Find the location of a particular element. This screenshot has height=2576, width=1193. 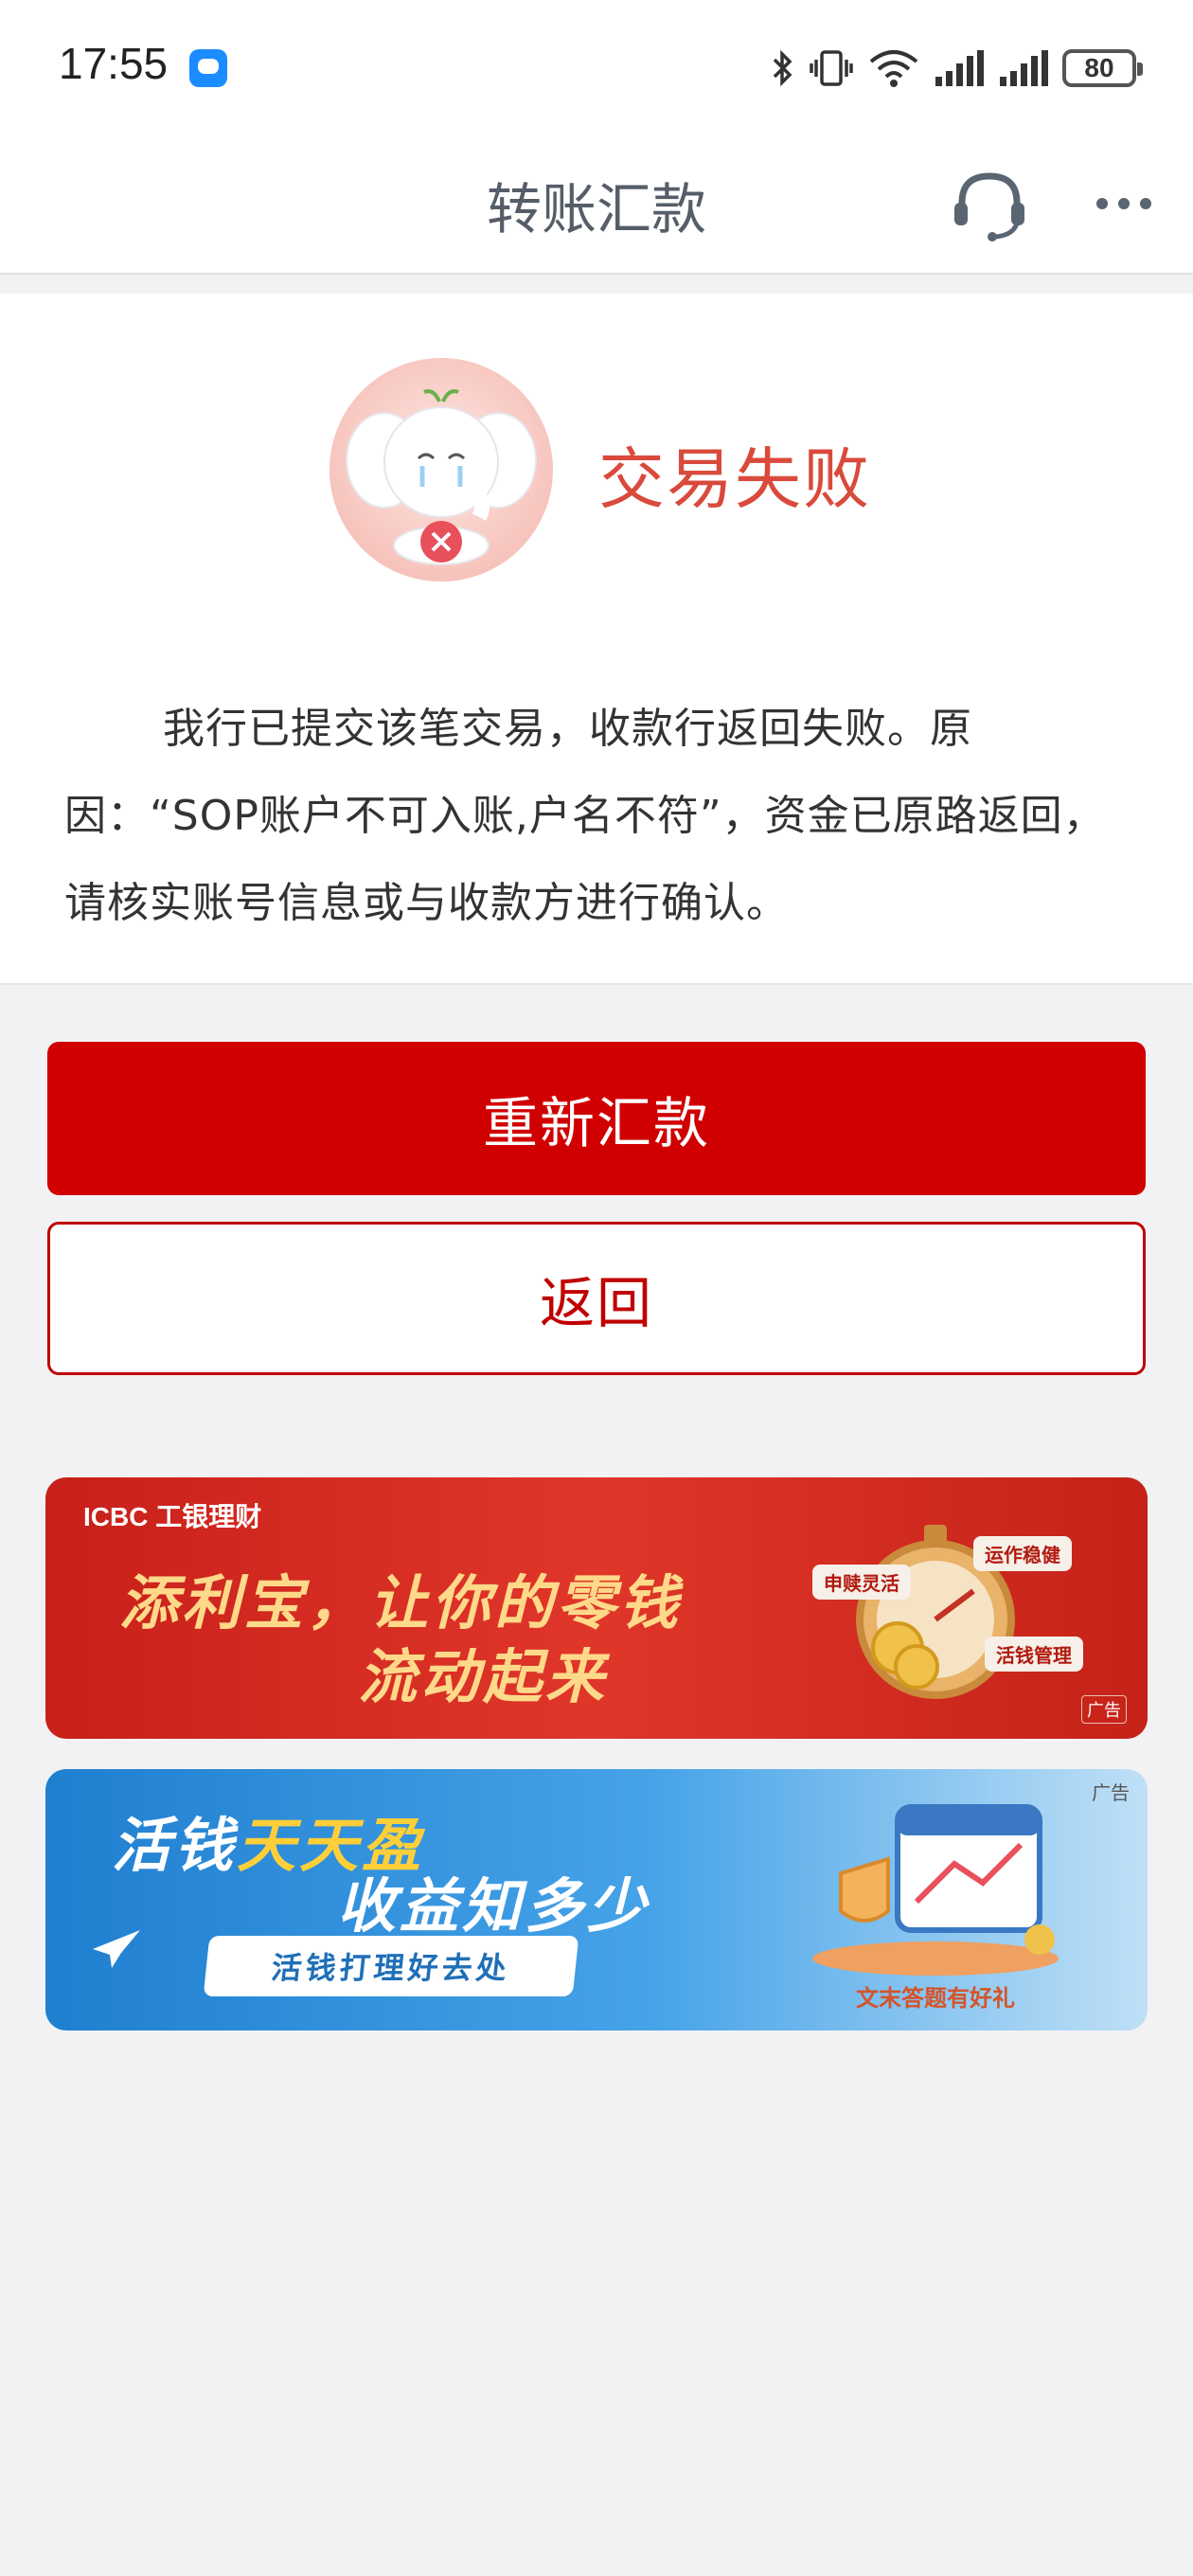

battery-icon: 80 is located at coordinates (1102, 68).